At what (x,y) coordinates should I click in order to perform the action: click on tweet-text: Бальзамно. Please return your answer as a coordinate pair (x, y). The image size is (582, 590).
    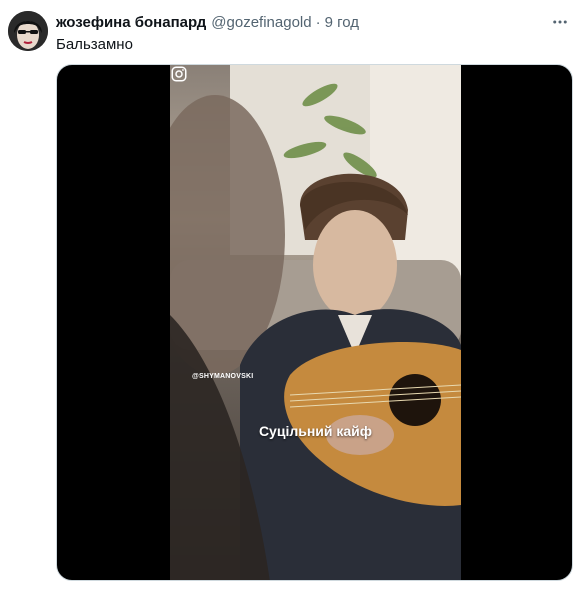
    Looking at the image, I should click on (94, 44).